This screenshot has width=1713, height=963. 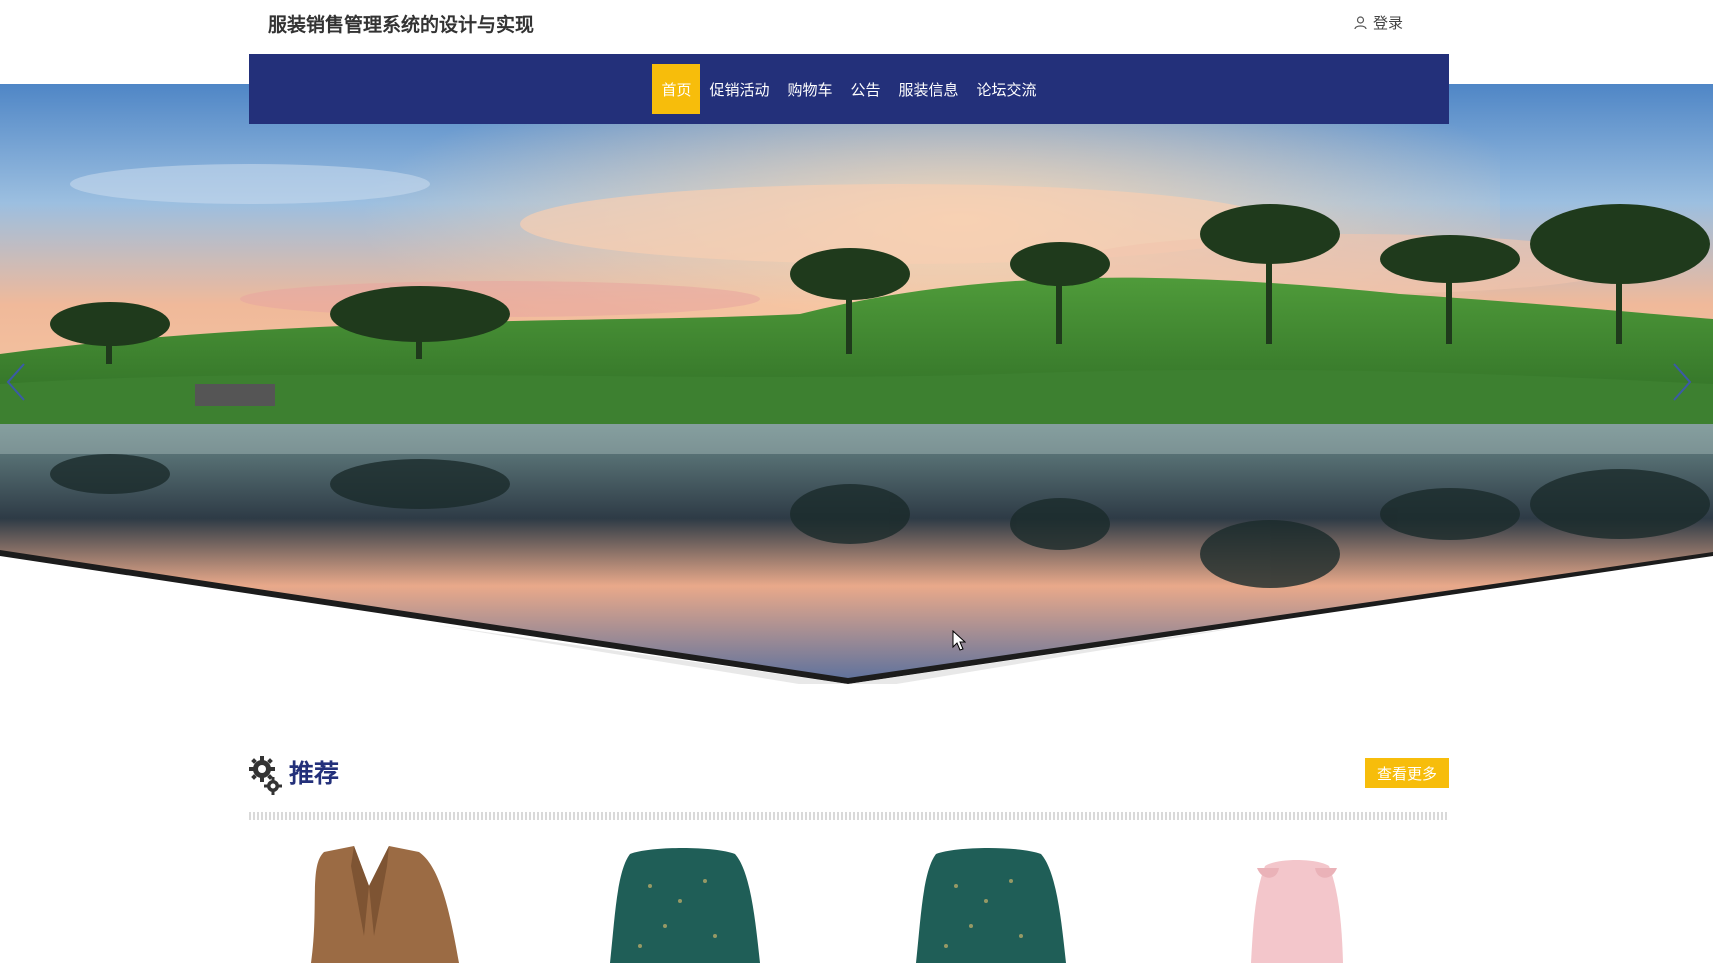 I want to click on nav-item-home: 首页, so click(x=676, y=89).